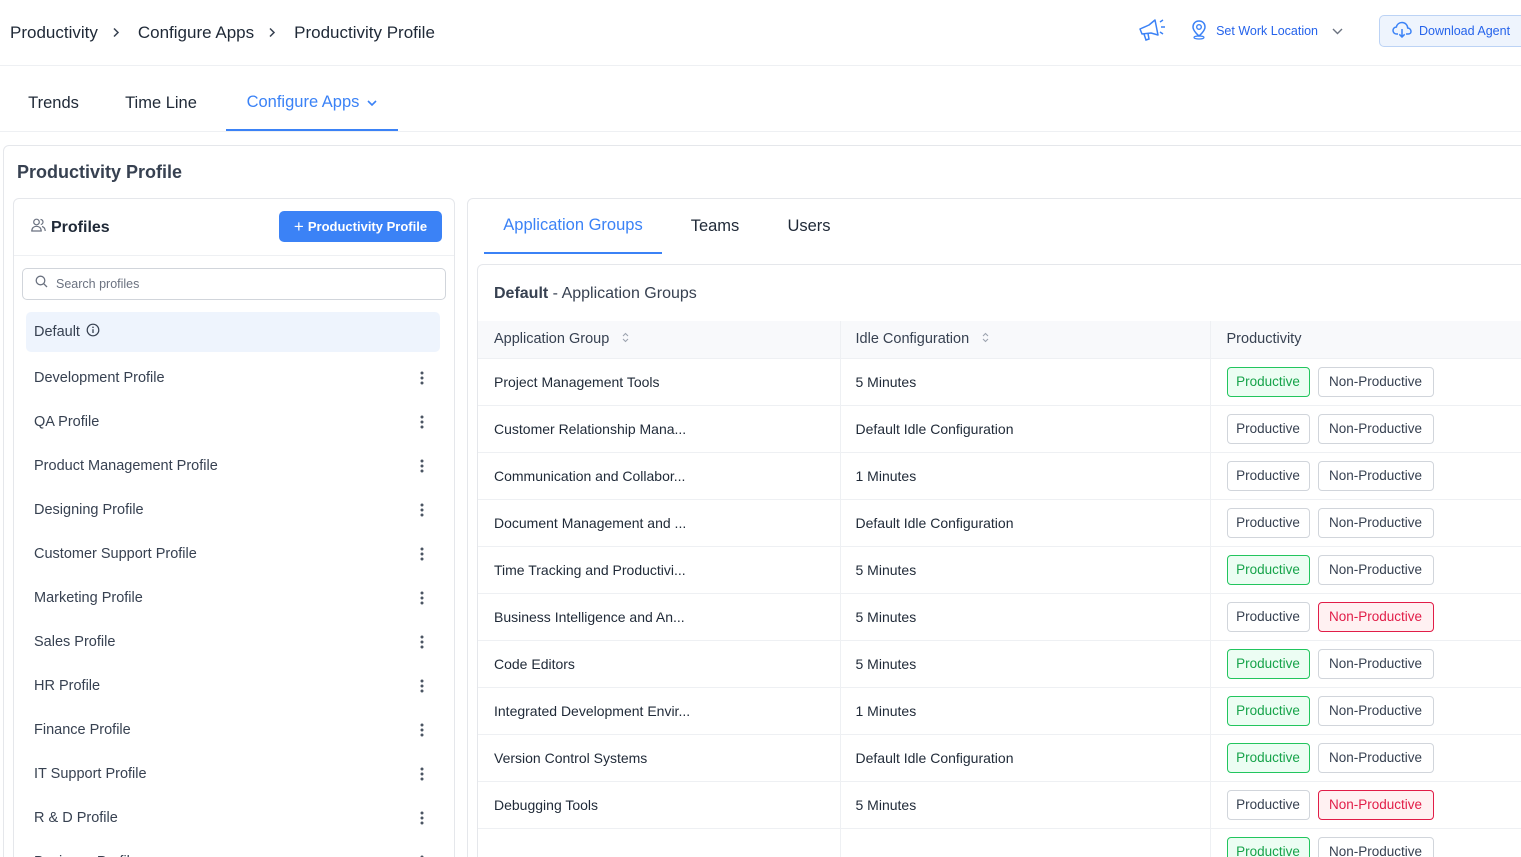  I want to click on column-productivity-label: Productivity, so click(1264, 339).